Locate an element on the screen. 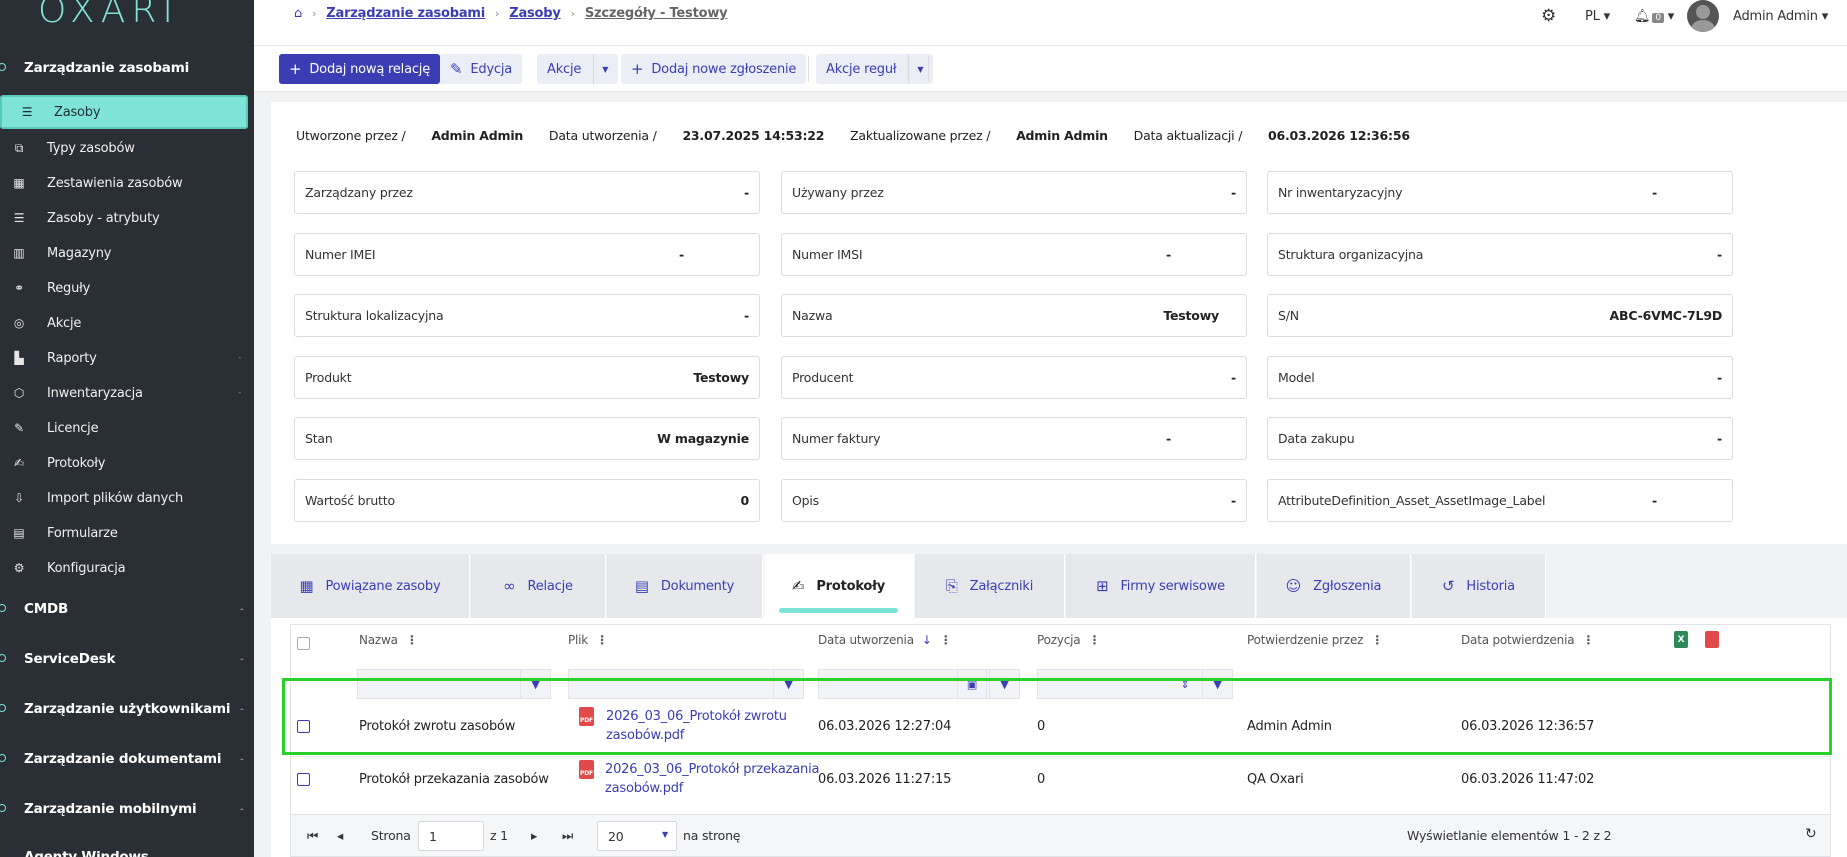  nav-group-label: Zarządzanie mobilnymi is located at coordinates (110, 809).